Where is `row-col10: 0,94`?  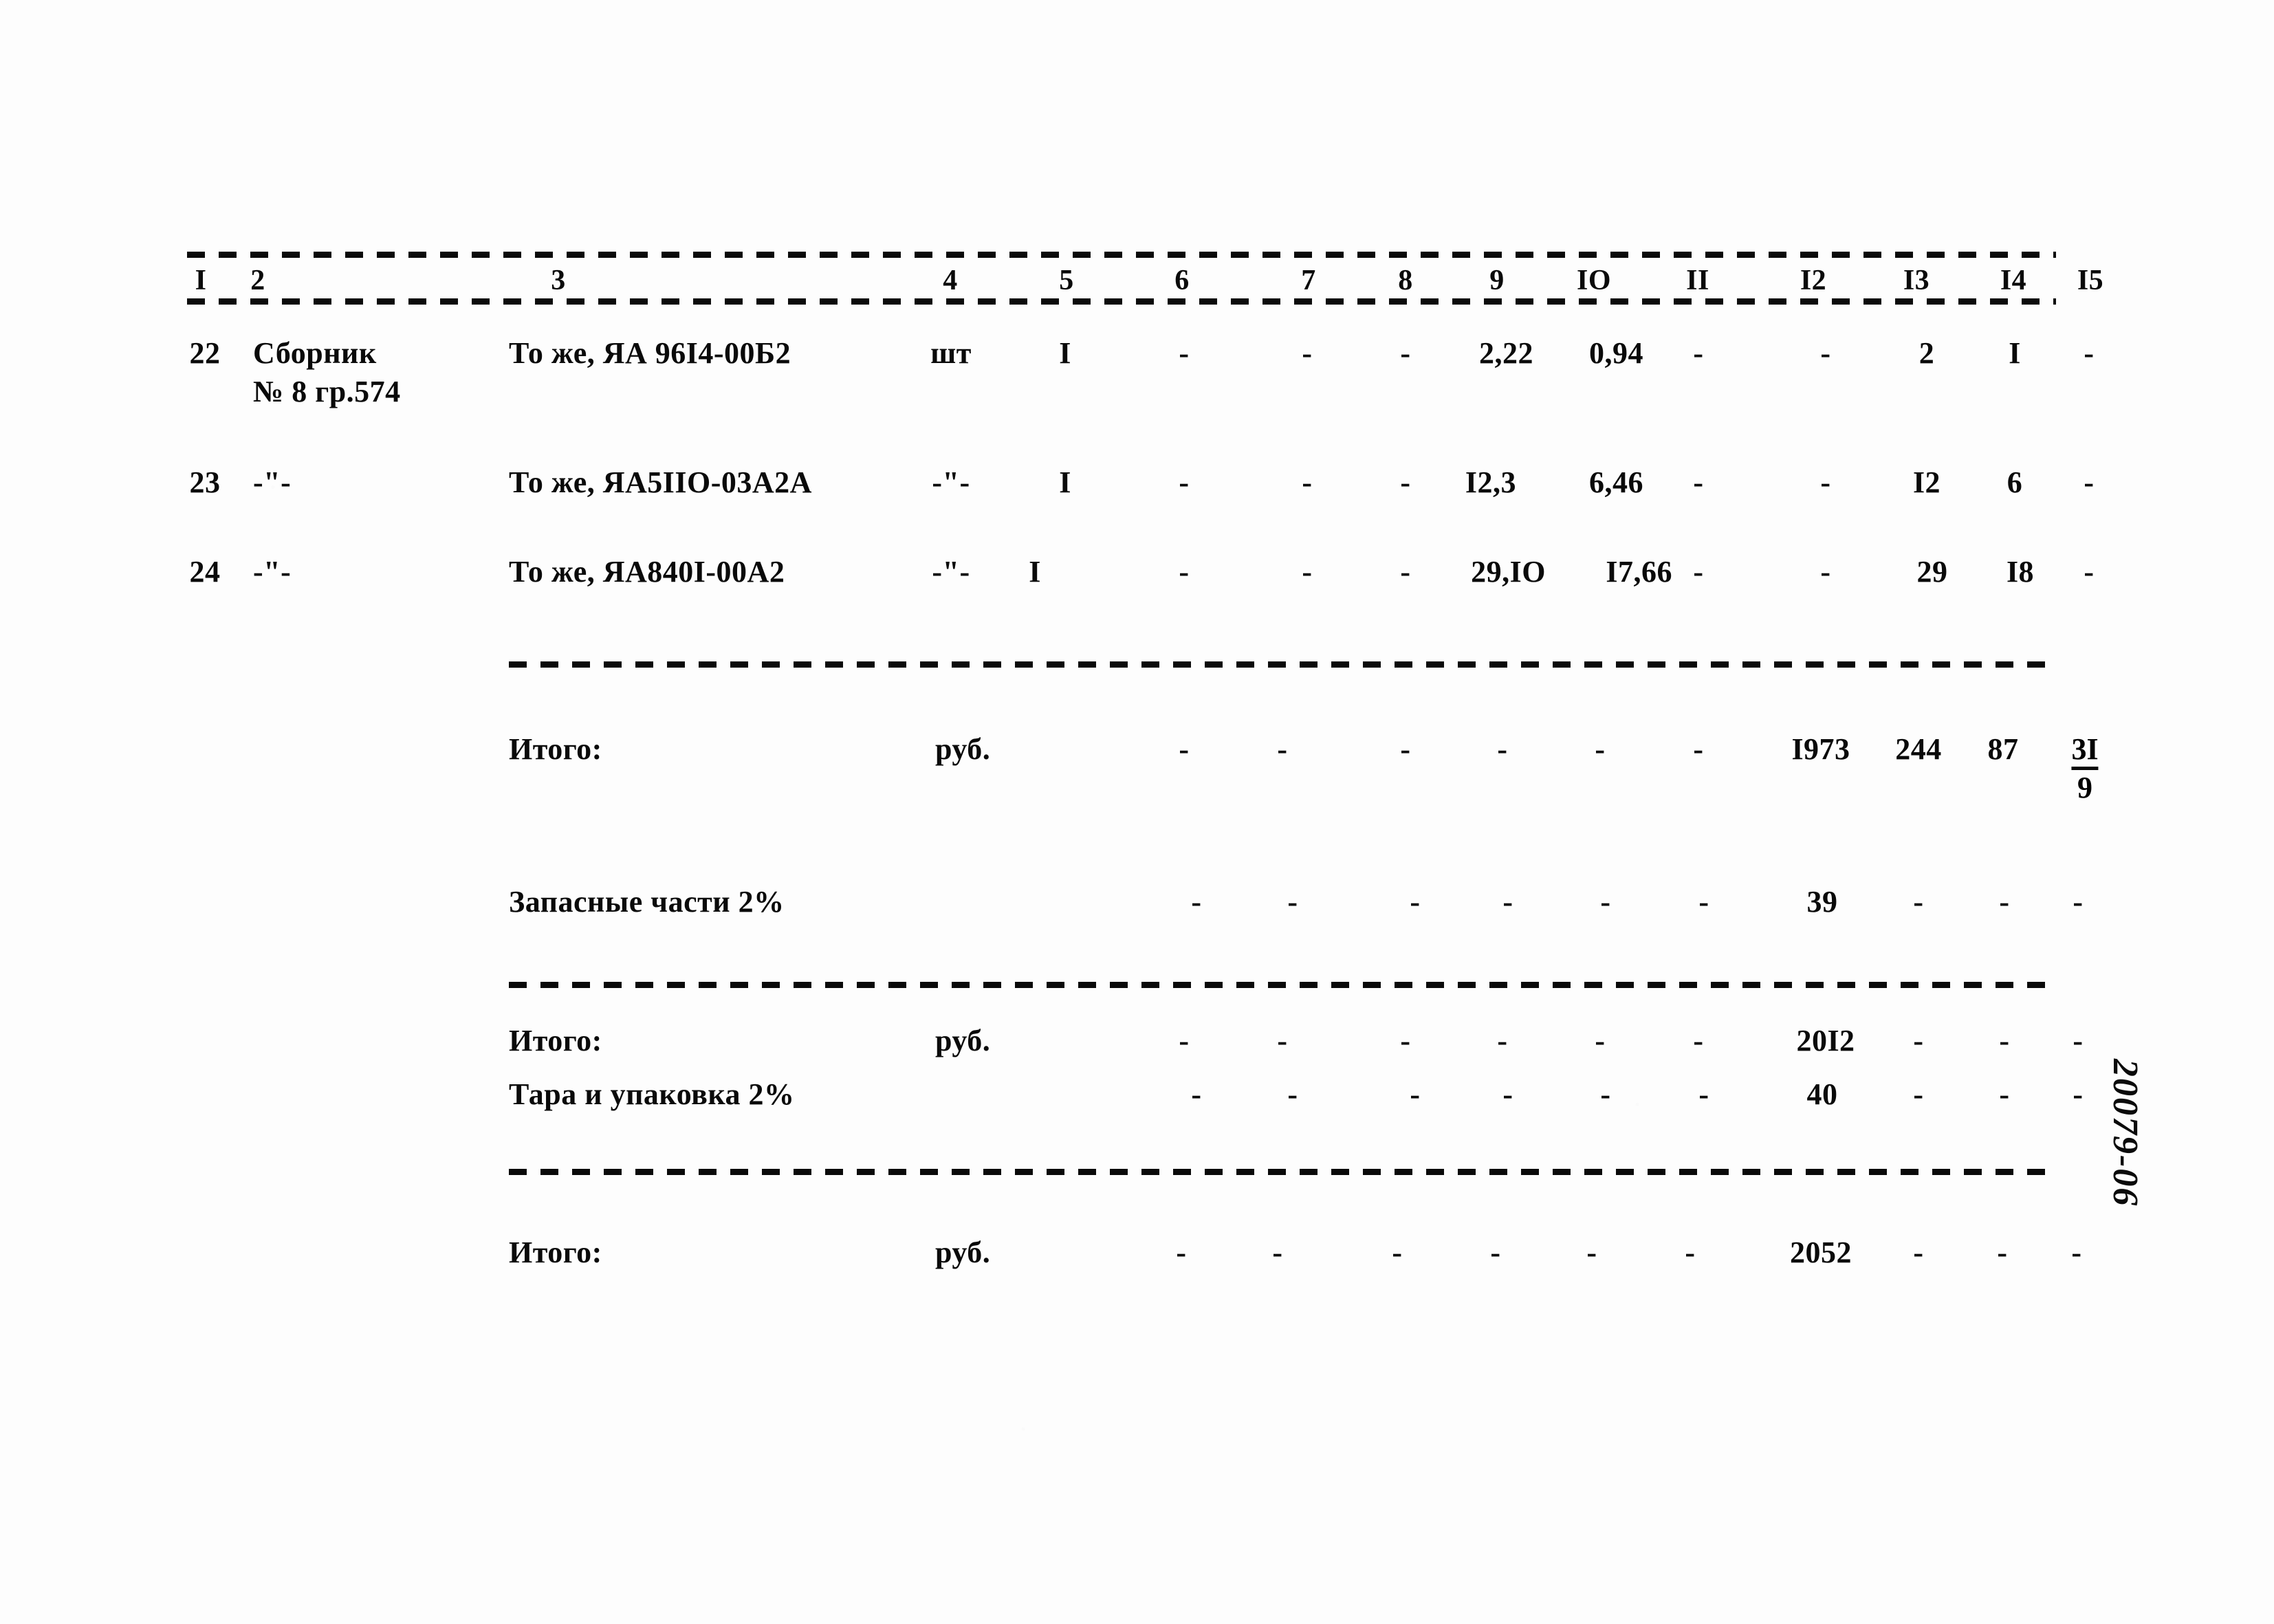
row-col10: 0,94 is located at coordinates (1616, 353).